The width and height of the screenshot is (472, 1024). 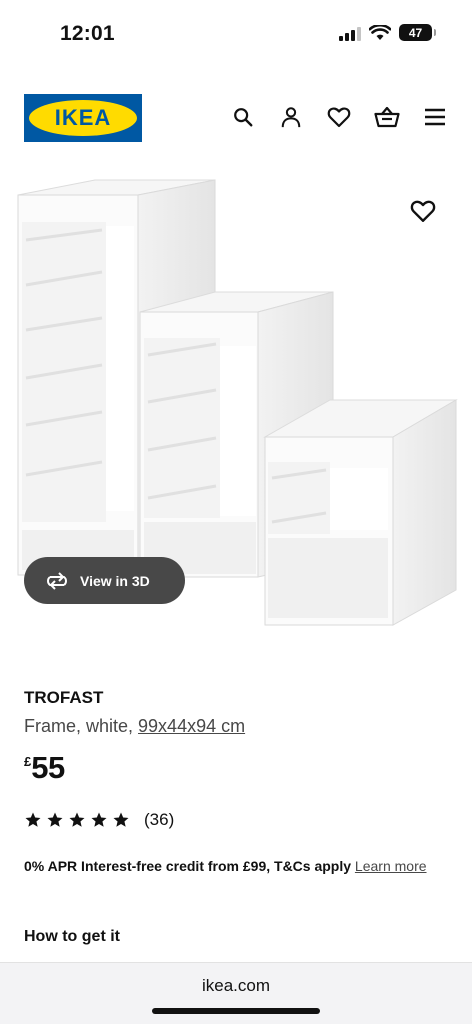 I want to click on rating-count: (36), so click(x=159, y=819).